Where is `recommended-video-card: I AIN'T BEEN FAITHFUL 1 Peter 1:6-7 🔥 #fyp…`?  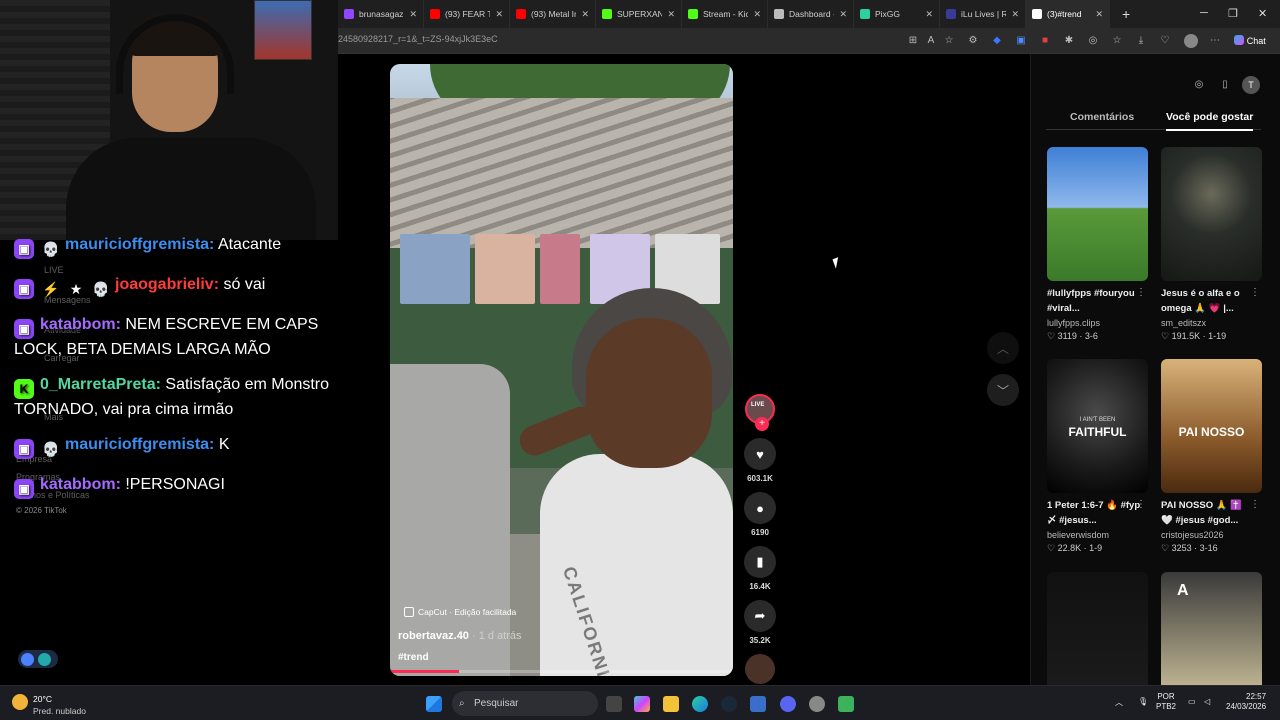 recommended-video-card: I AIN'T BEEN FAITHFUL 1 Peter 1:6-7 🔥 #fyp… is located at coordinates (1097, 456).